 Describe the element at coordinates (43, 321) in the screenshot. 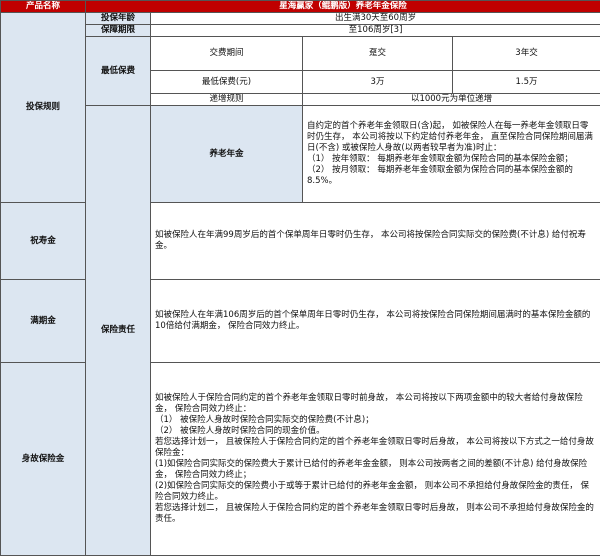

I see `duty-item-label: 满期金` at that location.